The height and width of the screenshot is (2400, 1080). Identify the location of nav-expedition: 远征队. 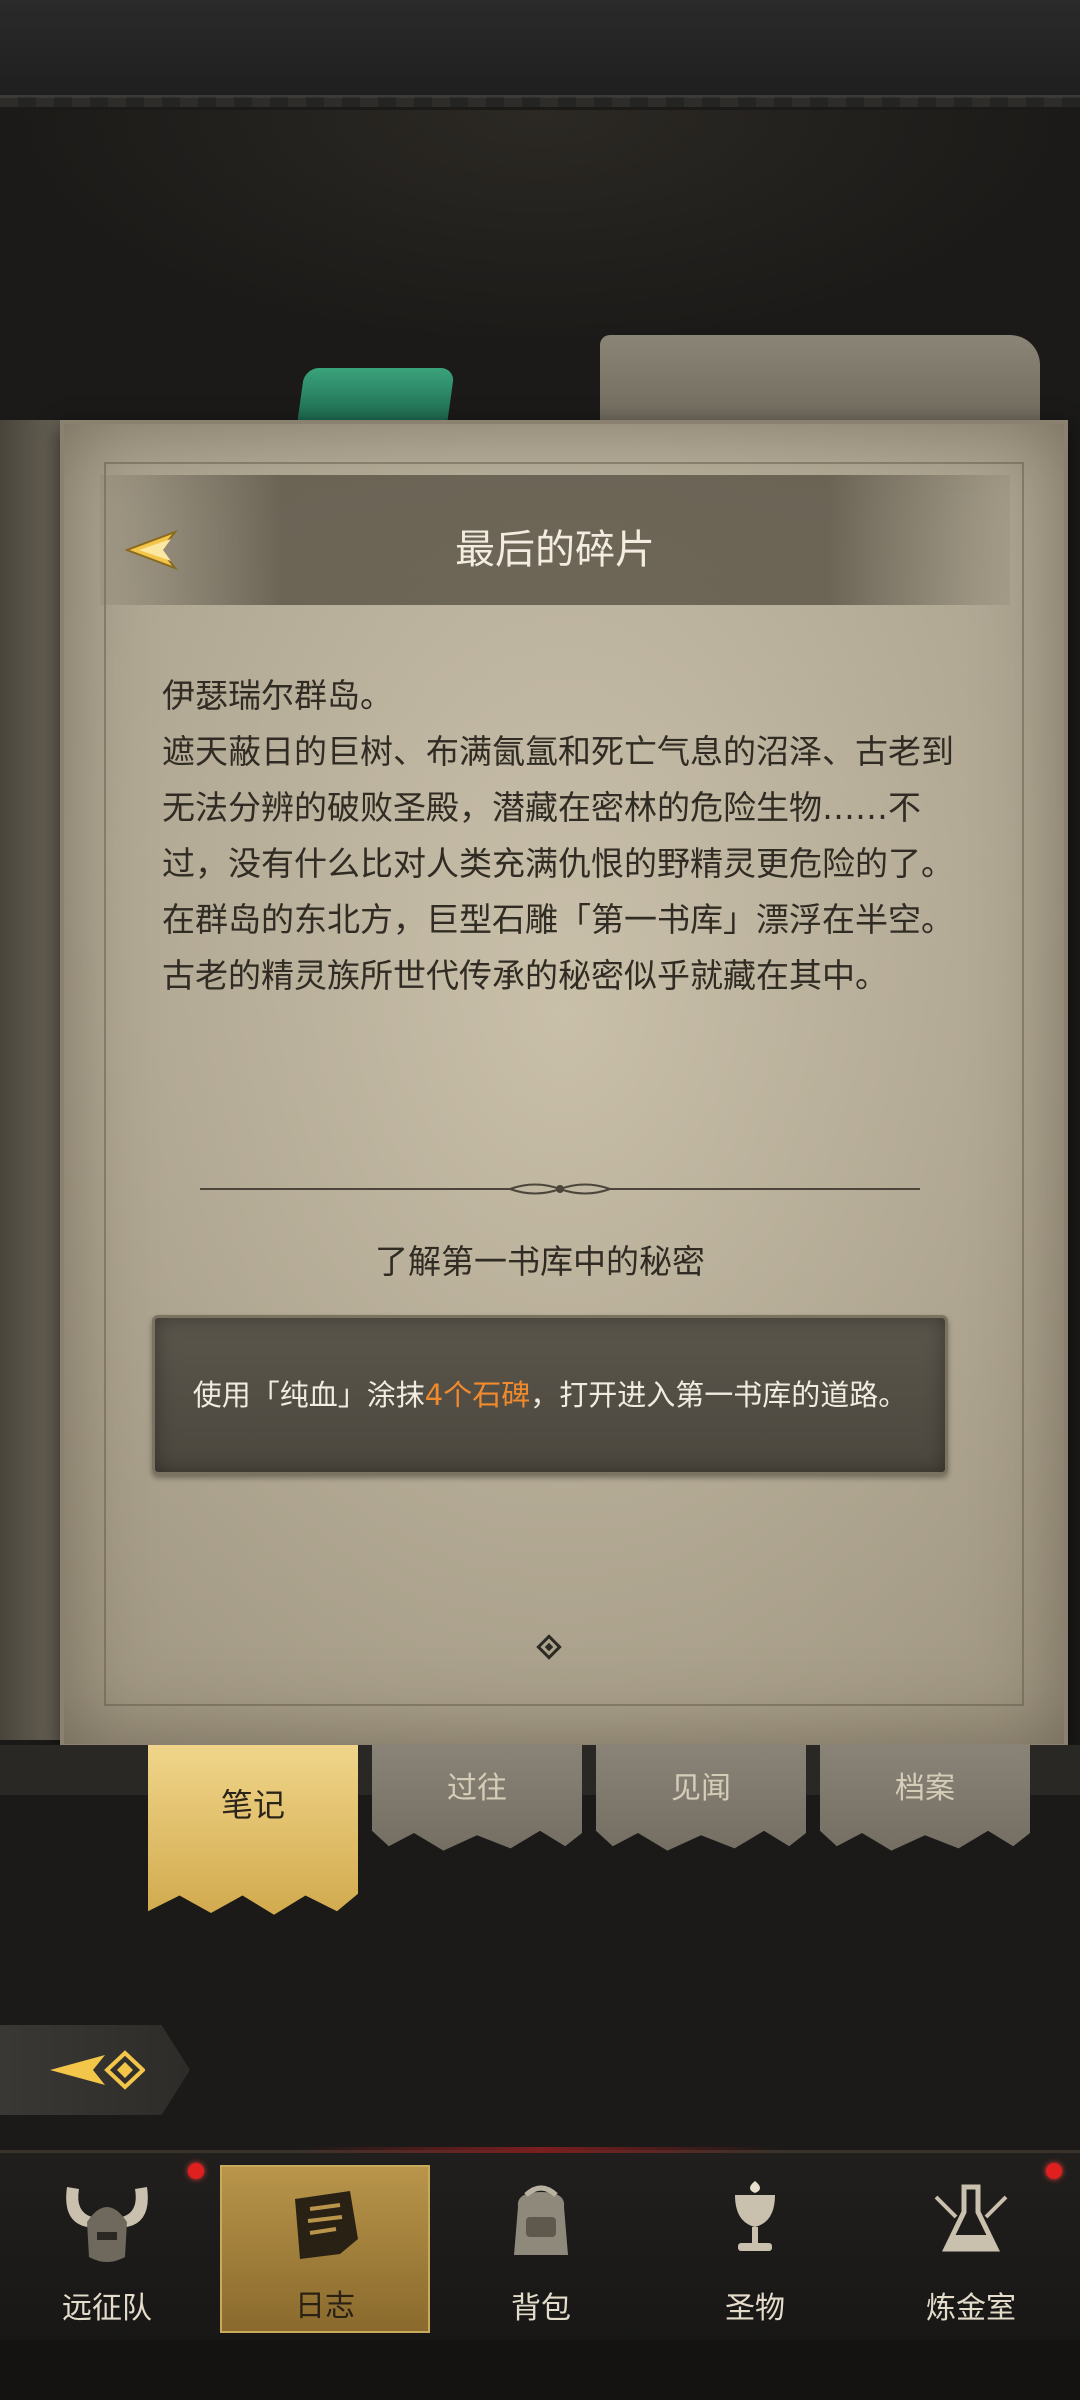
(107, 2249).